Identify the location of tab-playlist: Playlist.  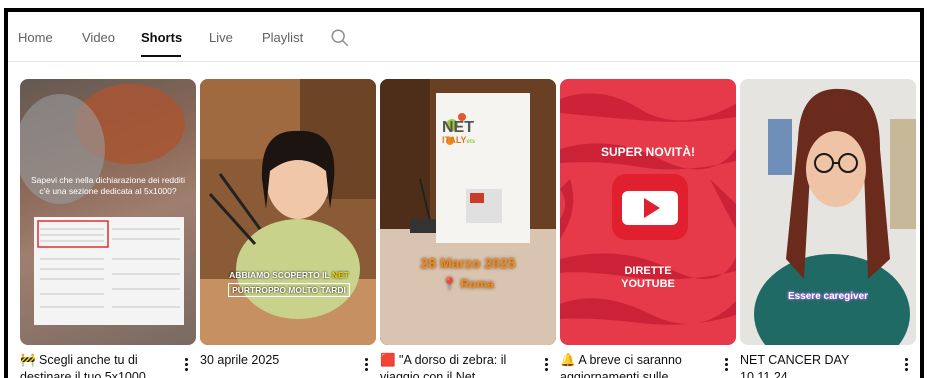
(282, 37).